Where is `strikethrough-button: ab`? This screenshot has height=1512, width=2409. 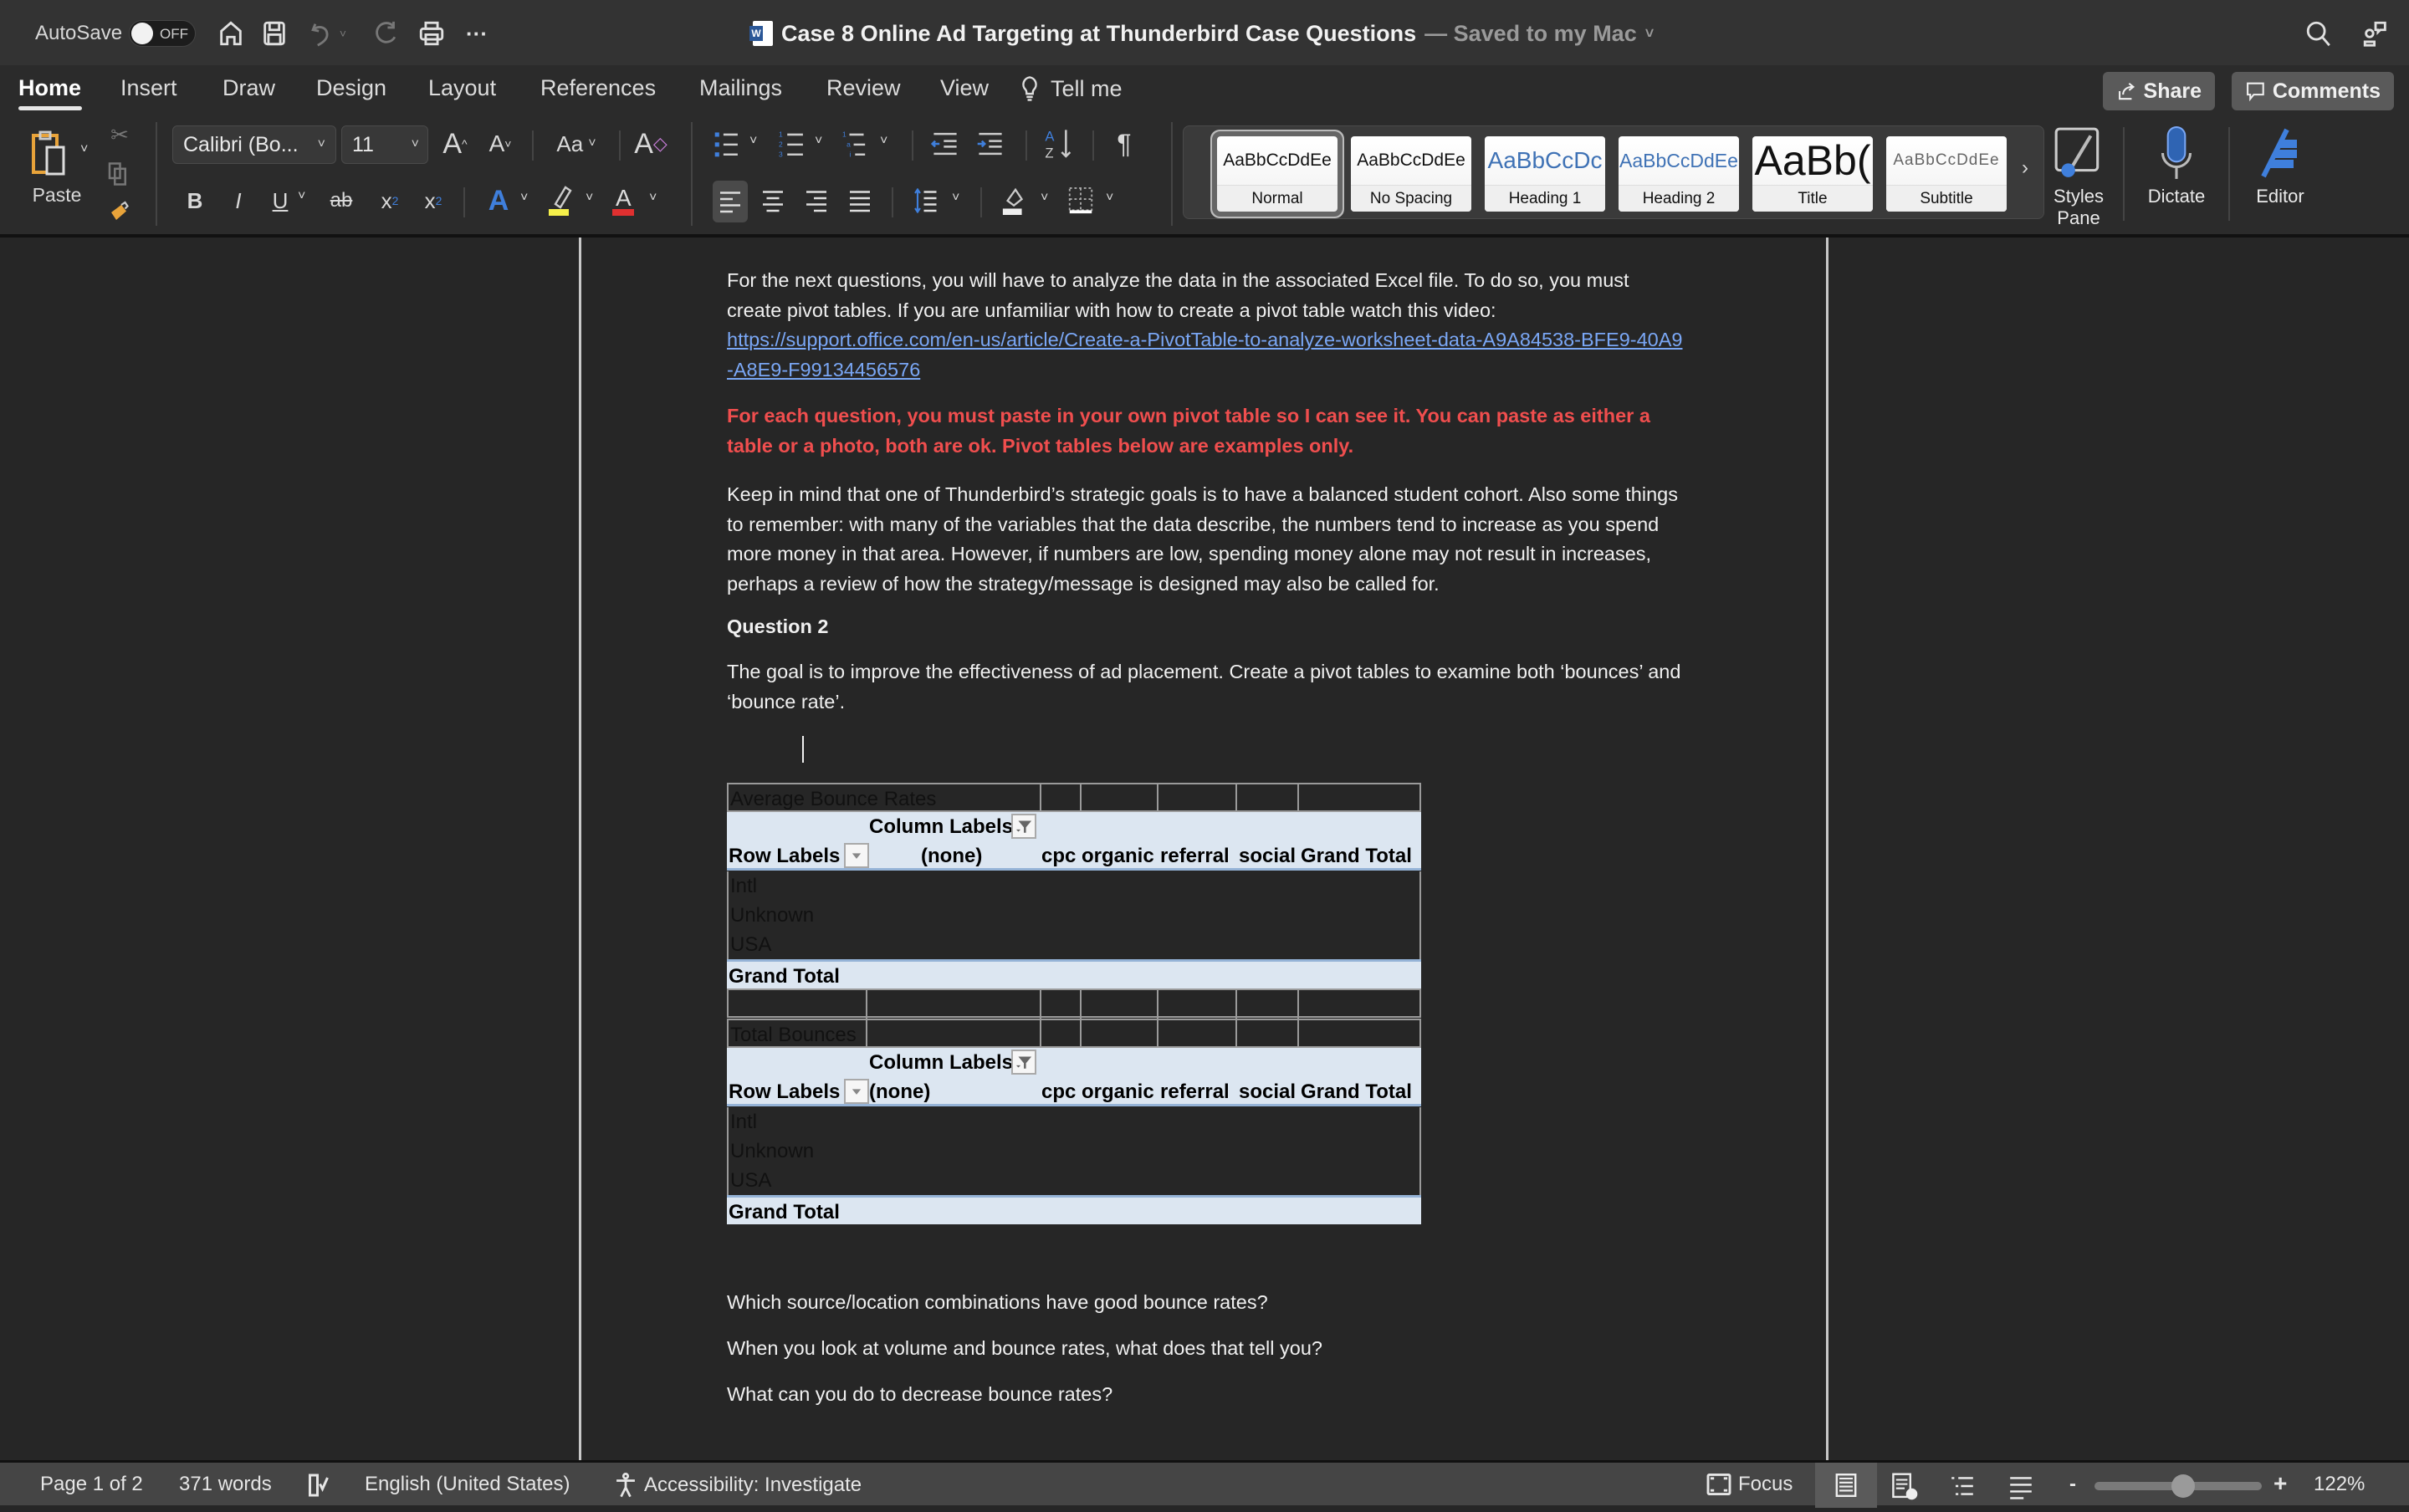 strikethrough-button: ab is located at coordinates (341, 200).